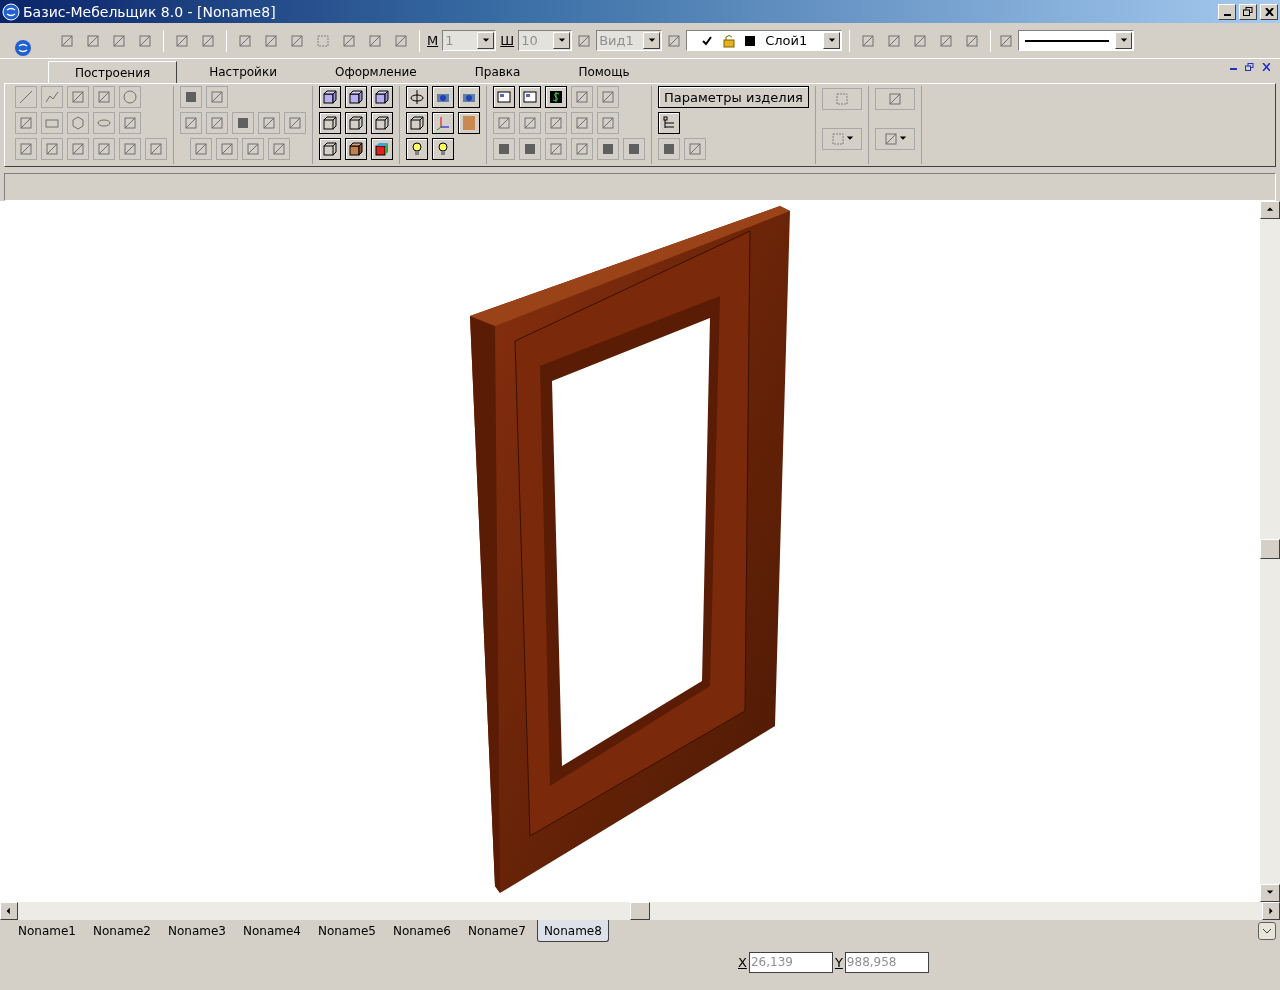  What do you see at coordinates (604, 72) in the screenshot?
I see `ribbon-tab: Помощь` at bounding box center [604, 72].